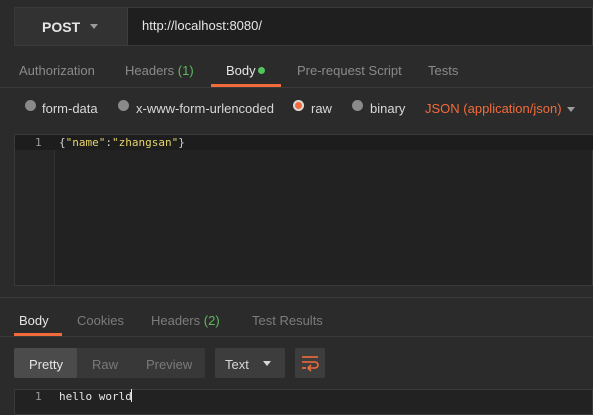 The width and height of the screenshot is (593, 415). I want to click on tab-headers-label: Headers, so click(150, 70).